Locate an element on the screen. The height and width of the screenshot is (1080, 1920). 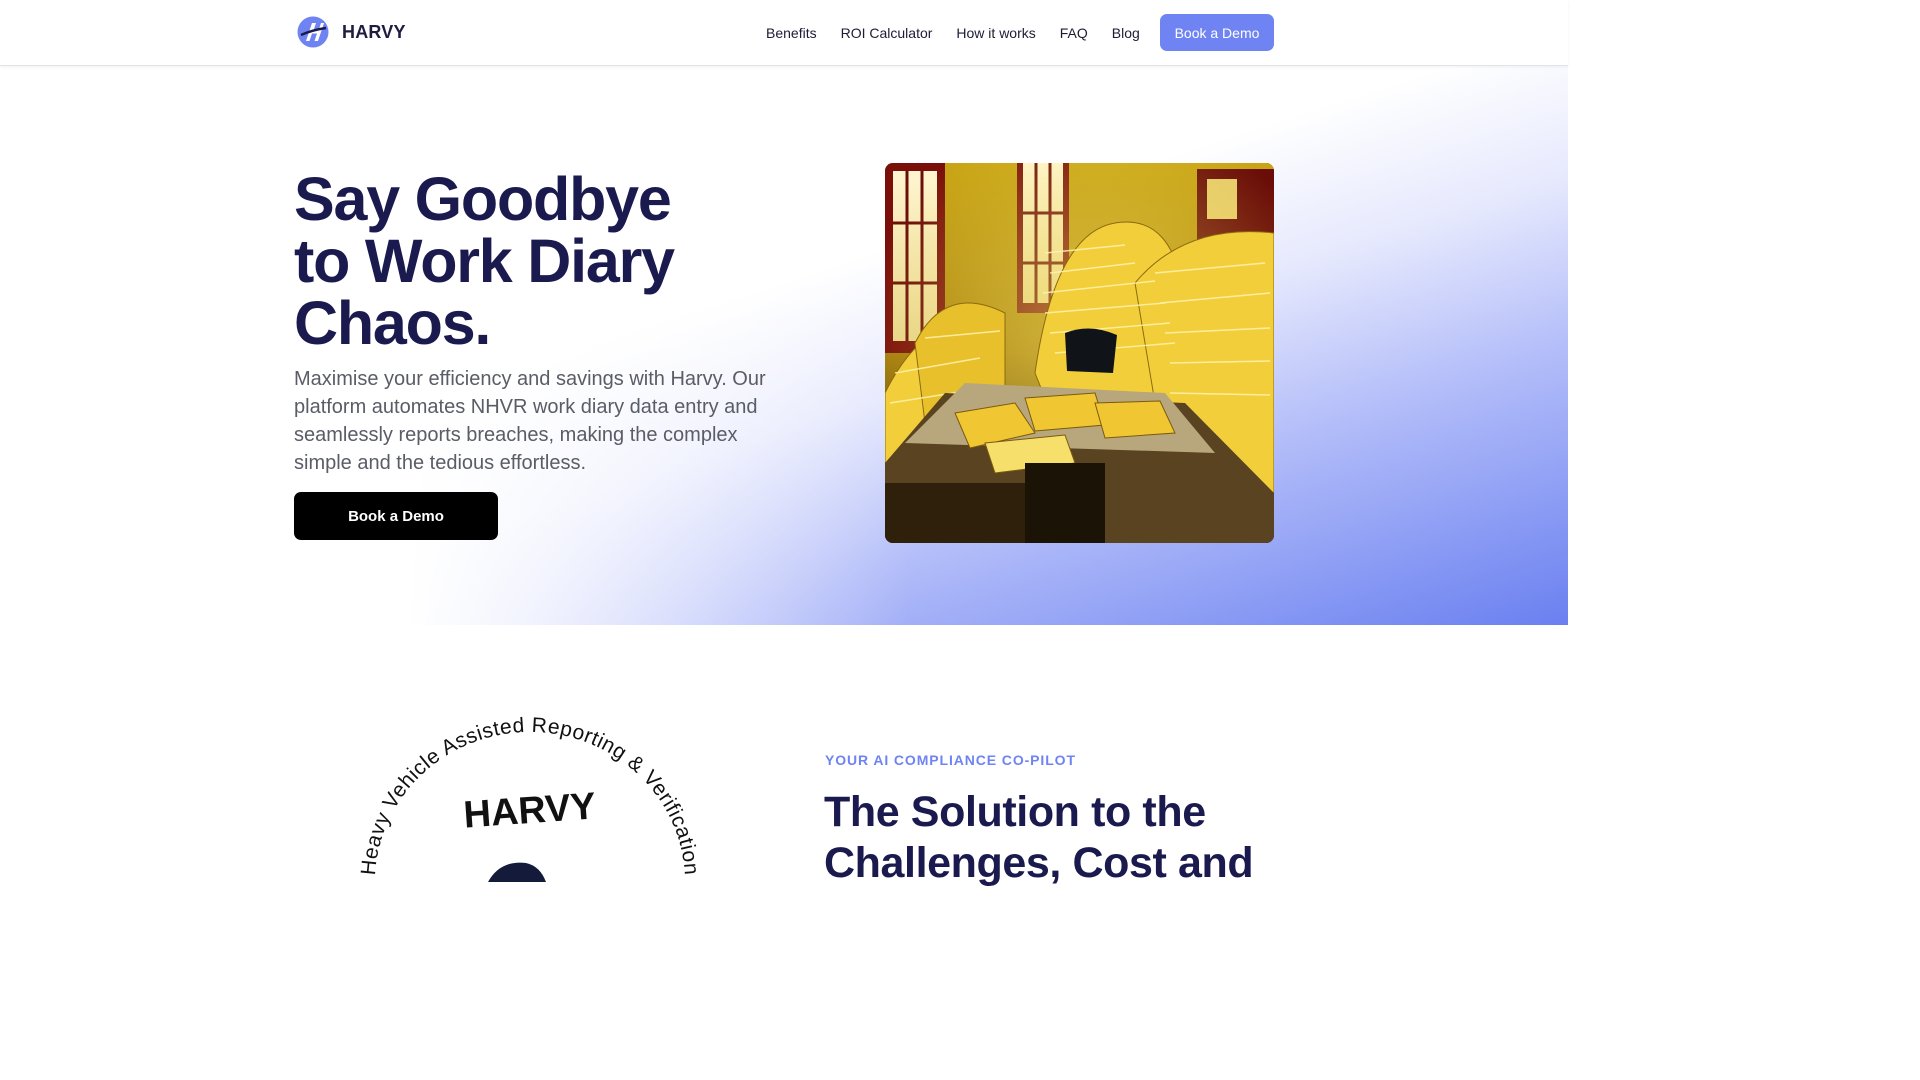
hero-book-demo-button: Book a Demo is located at coordinates (396, 516).